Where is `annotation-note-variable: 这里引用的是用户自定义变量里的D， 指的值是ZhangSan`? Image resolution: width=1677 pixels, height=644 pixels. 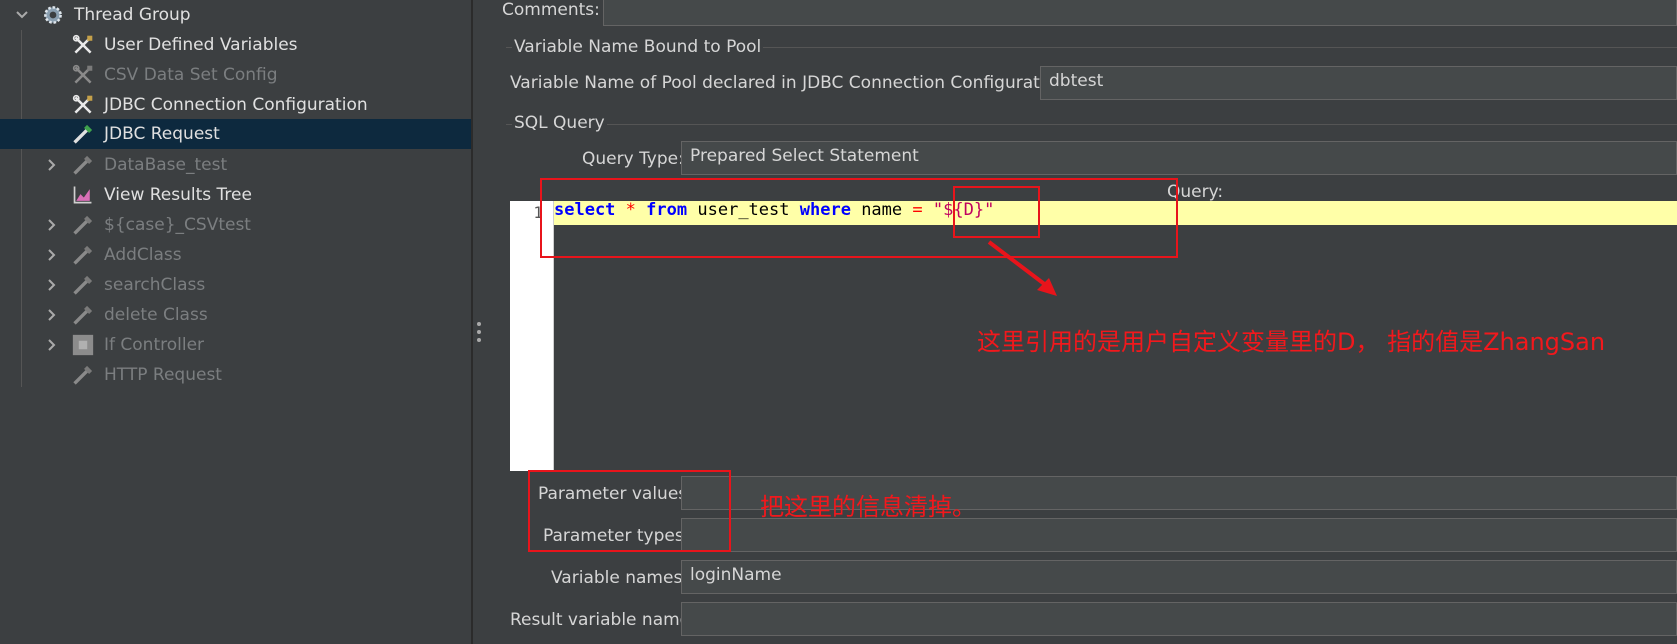
annotation-note-variable: 这里引用的是用户自定义变量里的D， 指的值是ZhangSan is located at coordinates (1291, 342).